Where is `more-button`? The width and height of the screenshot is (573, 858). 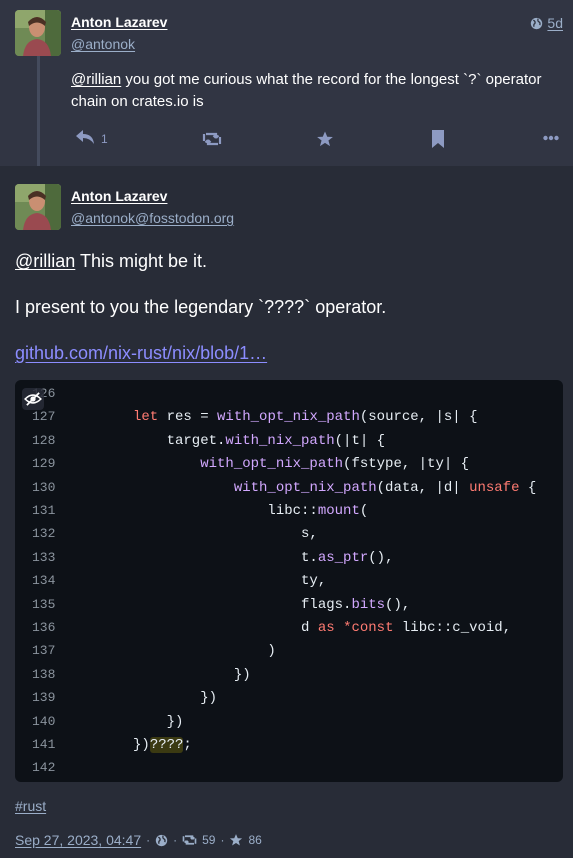 more-button is located at coordinates (551, 138).